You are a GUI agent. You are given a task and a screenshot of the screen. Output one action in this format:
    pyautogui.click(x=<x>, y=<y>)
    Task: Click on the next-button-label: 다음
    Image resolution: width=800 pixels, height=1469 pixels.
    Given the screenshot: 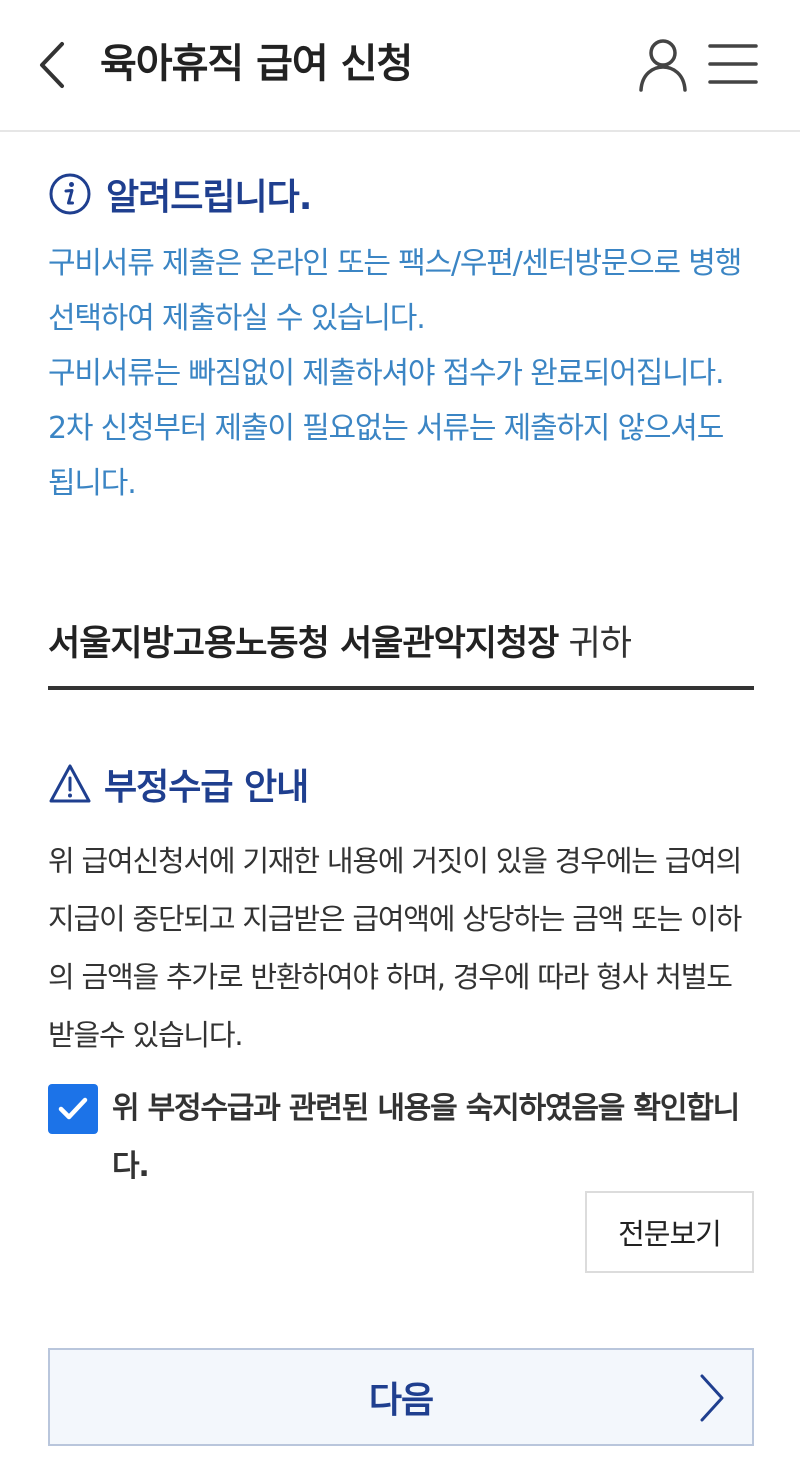 What is the action you would take?
    pyautogui.click(x=401, y=1400)
    